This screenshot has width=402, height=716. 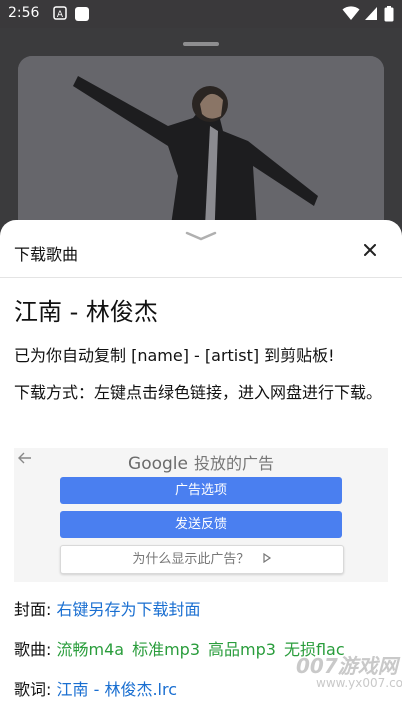 What do you see at coordinates (201, 235) in the screenshot?
I see `sheet-collapse-chevron-icon` at bounding box center [201, 235].